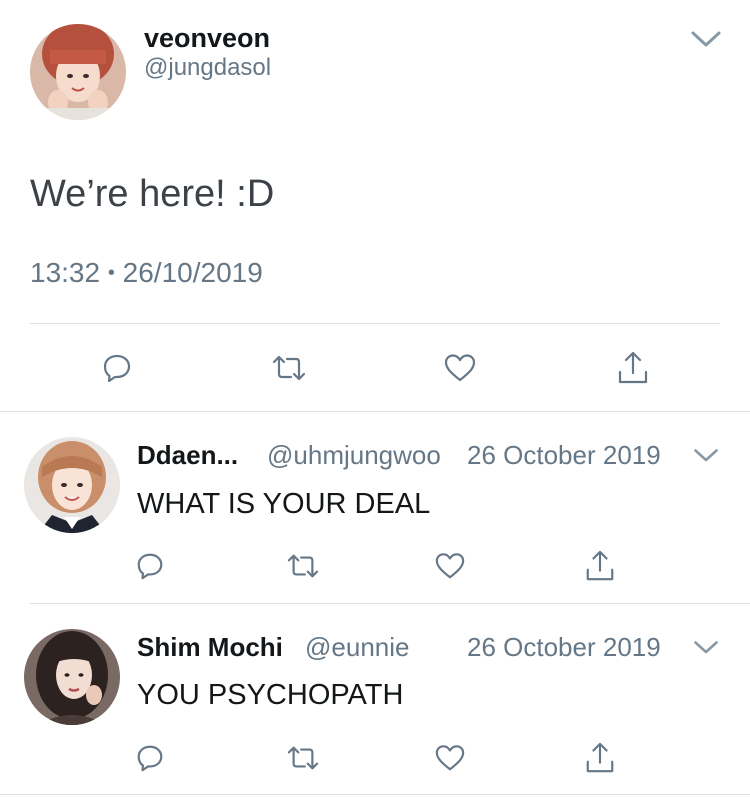 This screenshot has width=750, height=797. What do you see at coordinates (354, 455) in the screenshot?
I see `handle: @uhmjungwoo` at bounding box center [354, 455].